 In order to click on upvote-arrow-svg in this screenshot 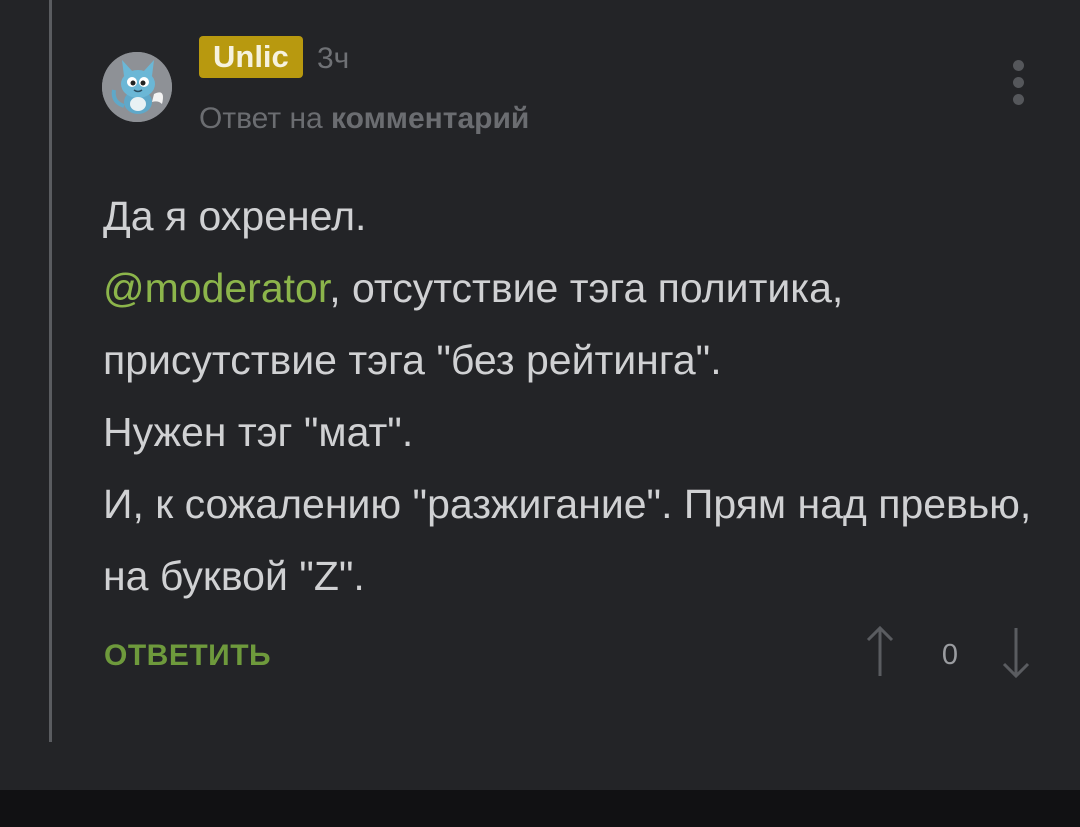, I will do `click(880, 650)`.